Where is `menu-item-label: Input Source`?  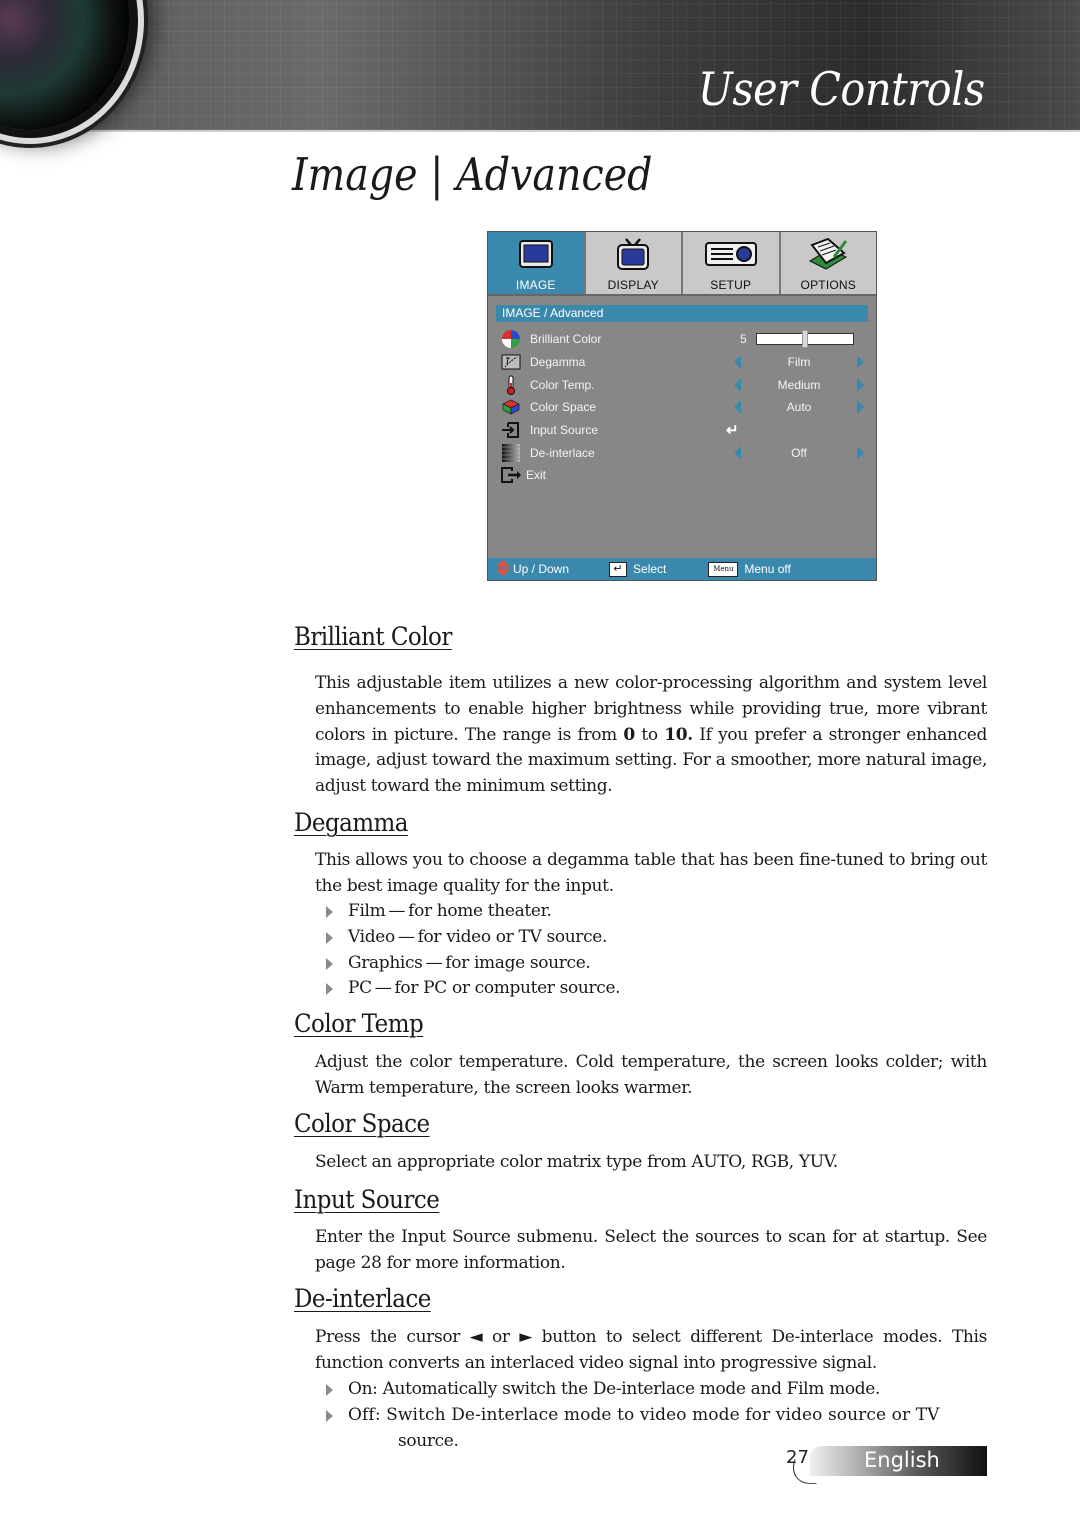
menu-item-label: Input Source is located at coordinates (564, 430).